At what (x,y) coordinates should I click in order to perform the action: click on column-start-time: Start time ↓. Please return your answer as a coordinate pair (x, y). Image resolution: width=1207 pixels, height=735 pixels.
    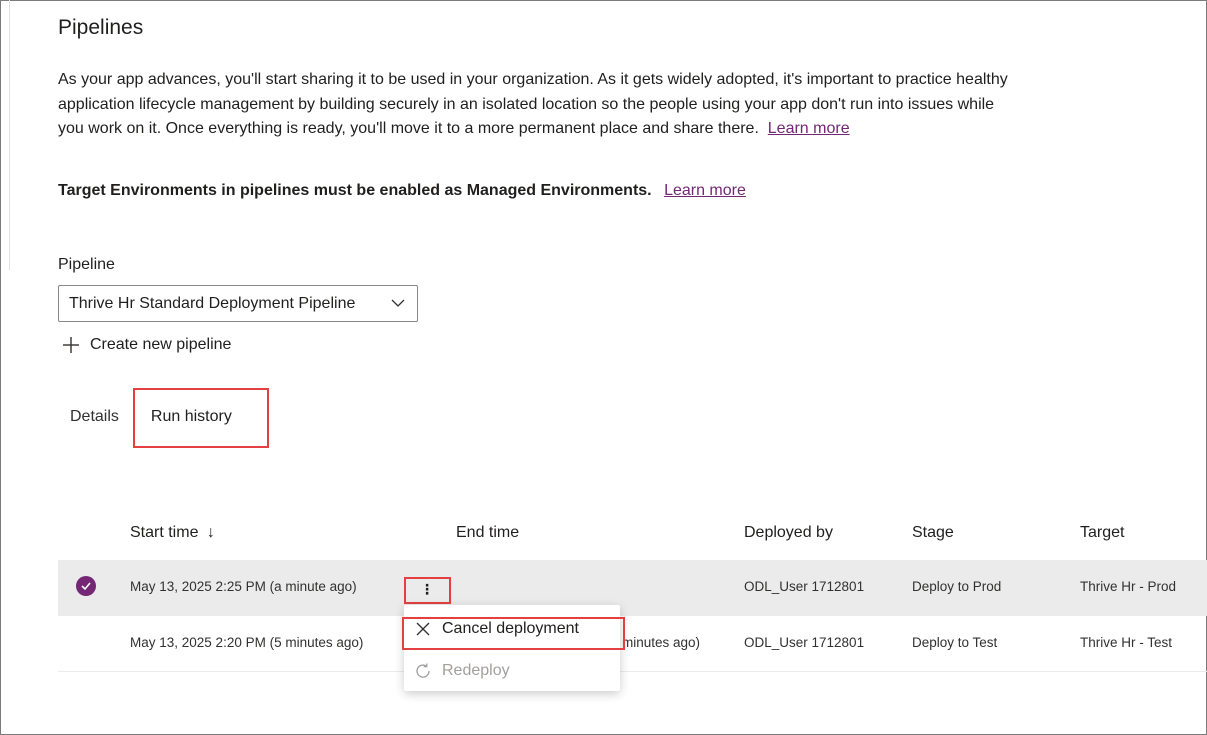
    Looking at the image, I should click on (172, 533).